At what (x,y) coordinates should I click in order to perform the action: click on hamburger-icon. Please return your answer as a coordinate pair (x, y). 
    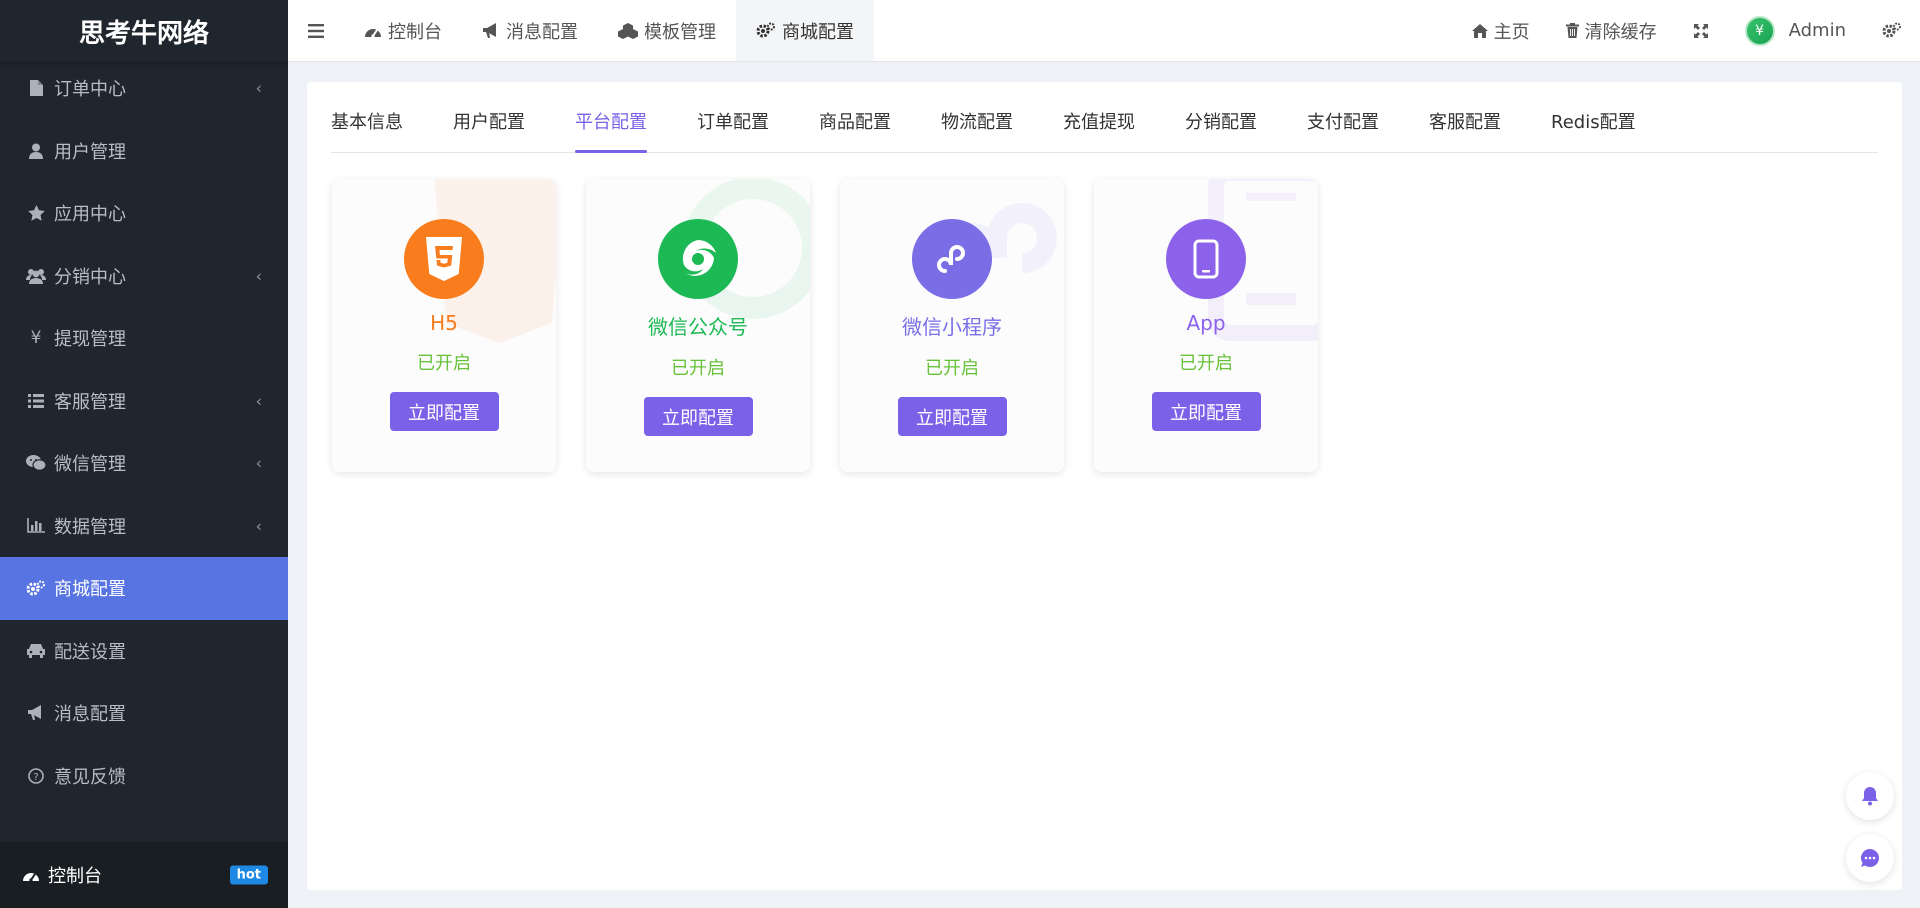
    Looking at the image, I should click on (316, 30).